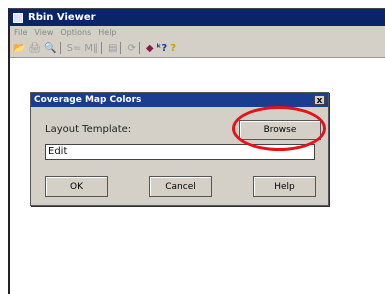 The width and height of the screenshot is (385, 294). I want to click on refresh-icon: ⟳, so click(131, 48).